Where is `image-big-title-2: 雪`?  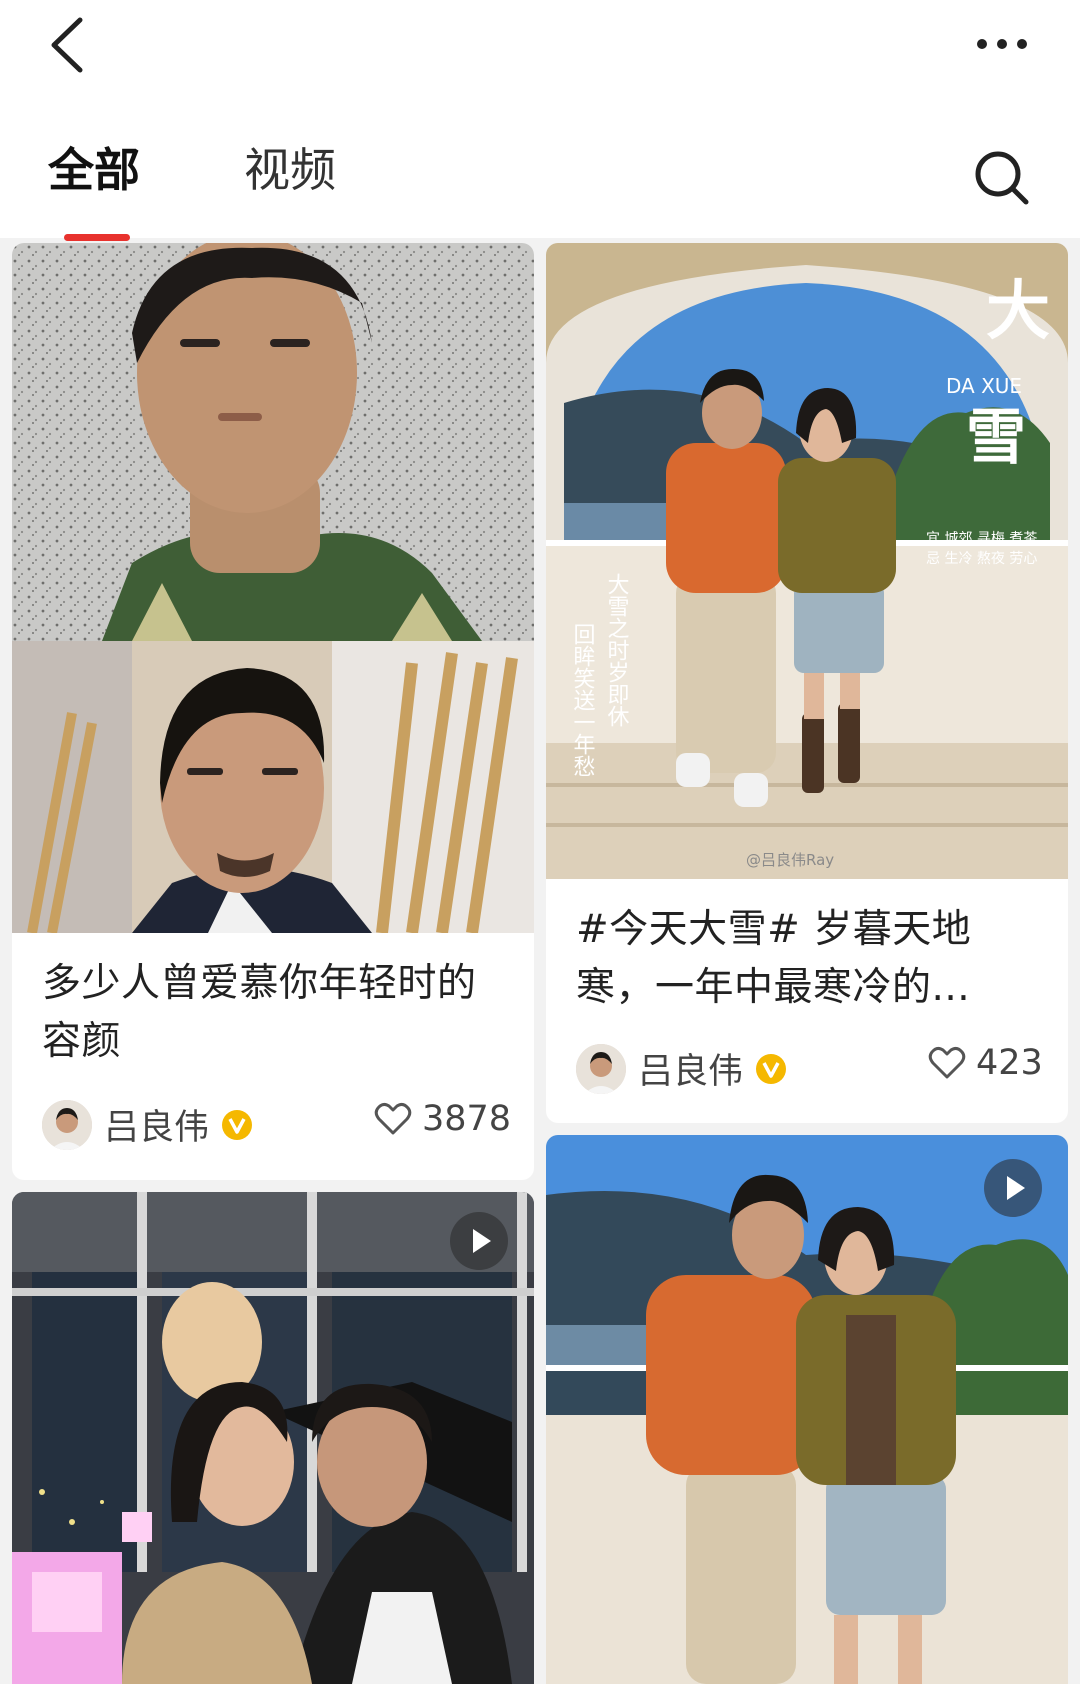 image-big-title-2: 雪 is located at coordinates (996, 438).